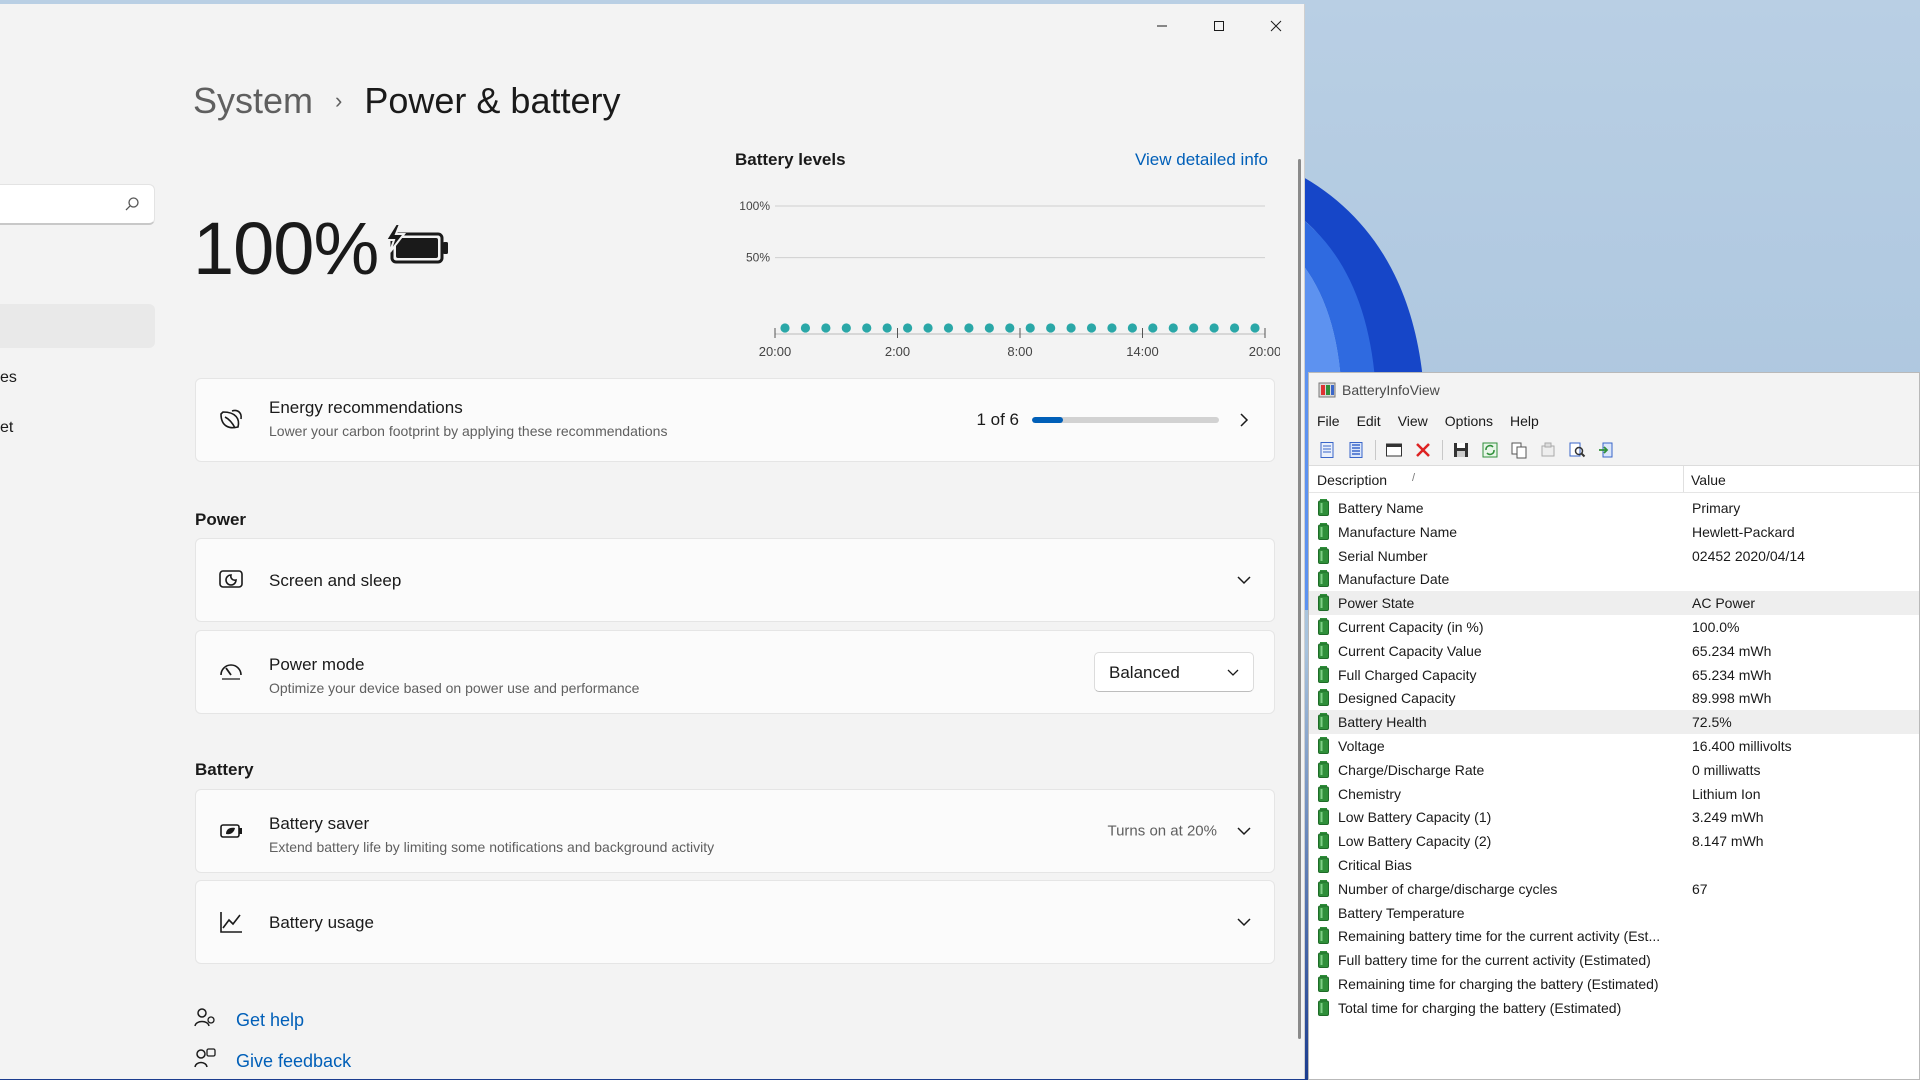 The image size is (1920, 1080). I want to click on menu-edit: Edit, so click(1369, 421).